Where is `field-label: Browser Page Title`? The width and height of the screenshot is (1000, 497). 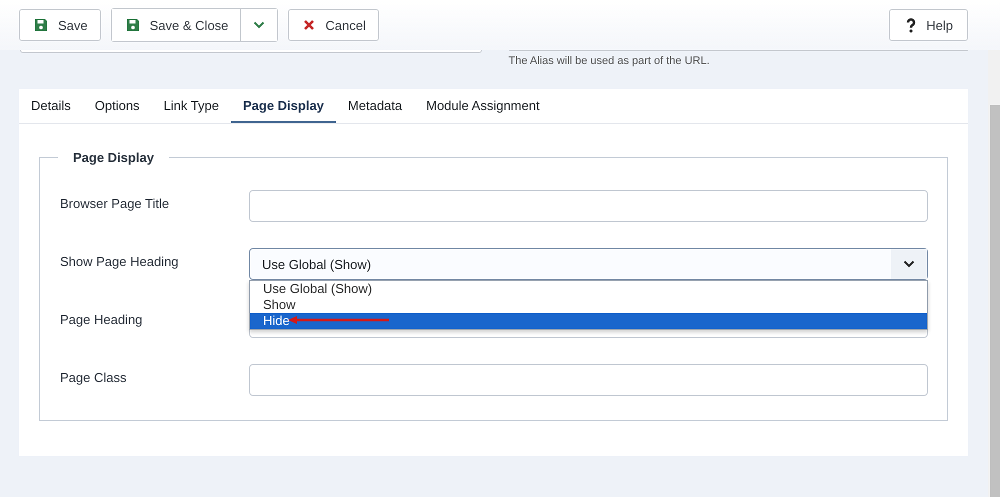
field-label: Browser Page Title is located at coordinates (115, 203).